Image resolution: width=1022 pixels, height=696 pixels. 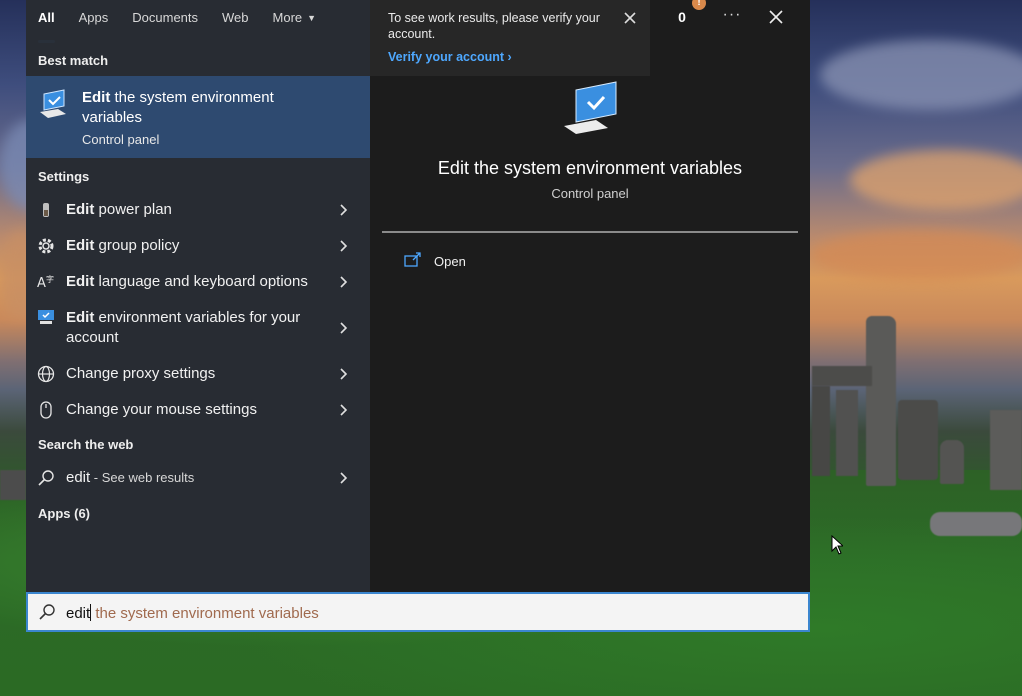 I want to click on battery-icon, so click(x=46, y=210).